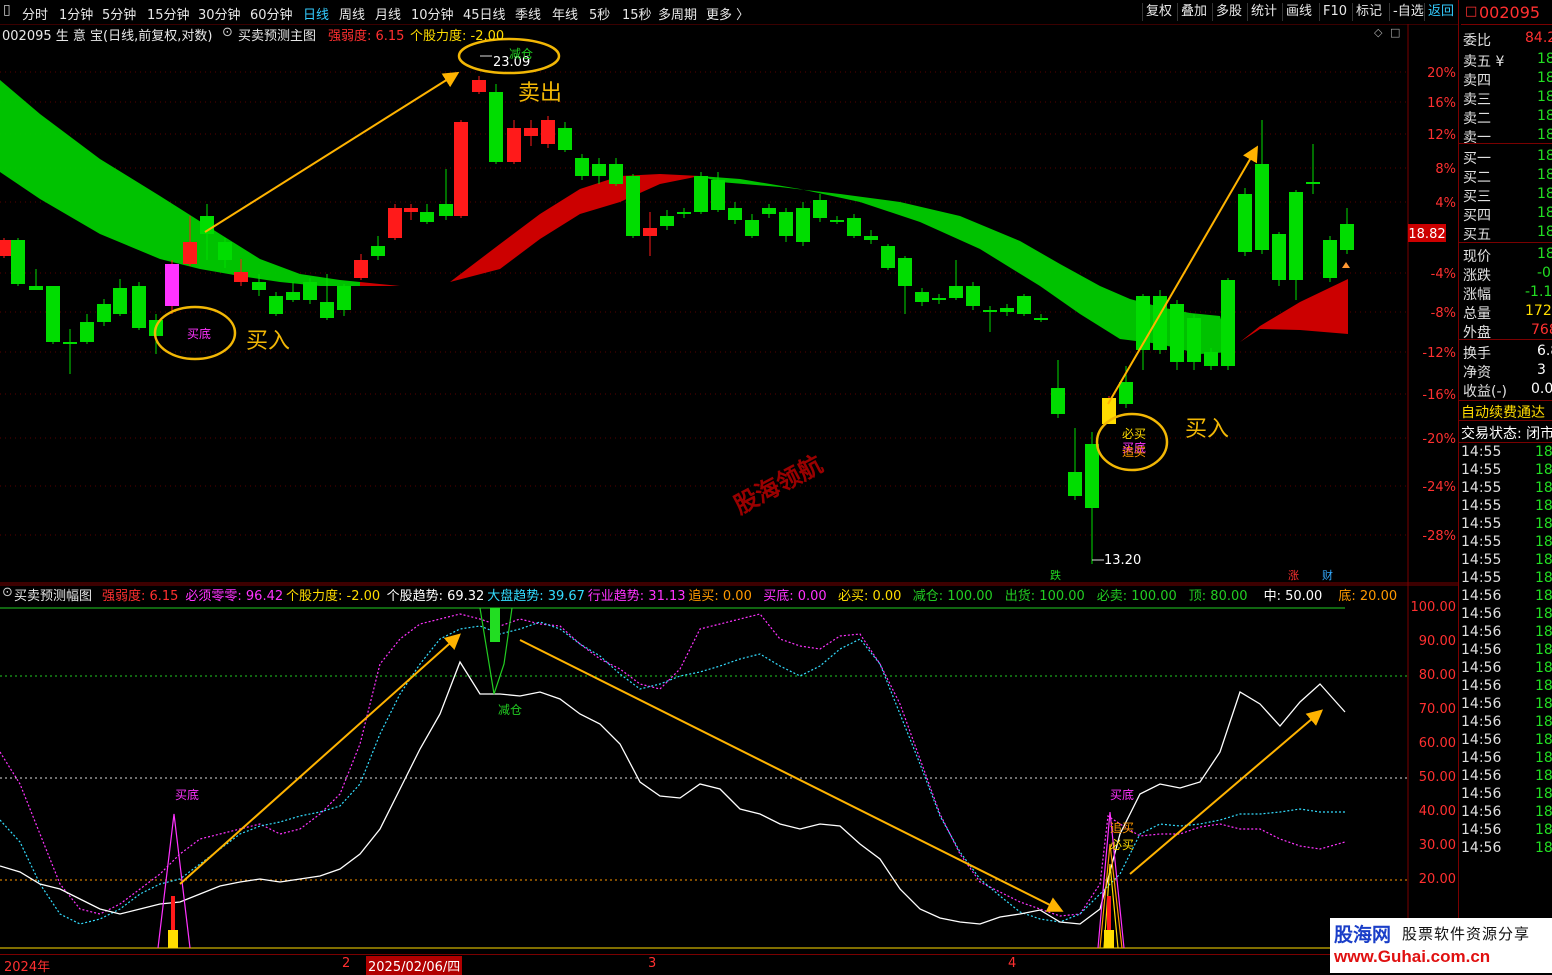  What do you see at coordinates (1477, 178) in the screenshot?
I see `sidebar-row-label: 买二` at bounding box center [1477, 178].